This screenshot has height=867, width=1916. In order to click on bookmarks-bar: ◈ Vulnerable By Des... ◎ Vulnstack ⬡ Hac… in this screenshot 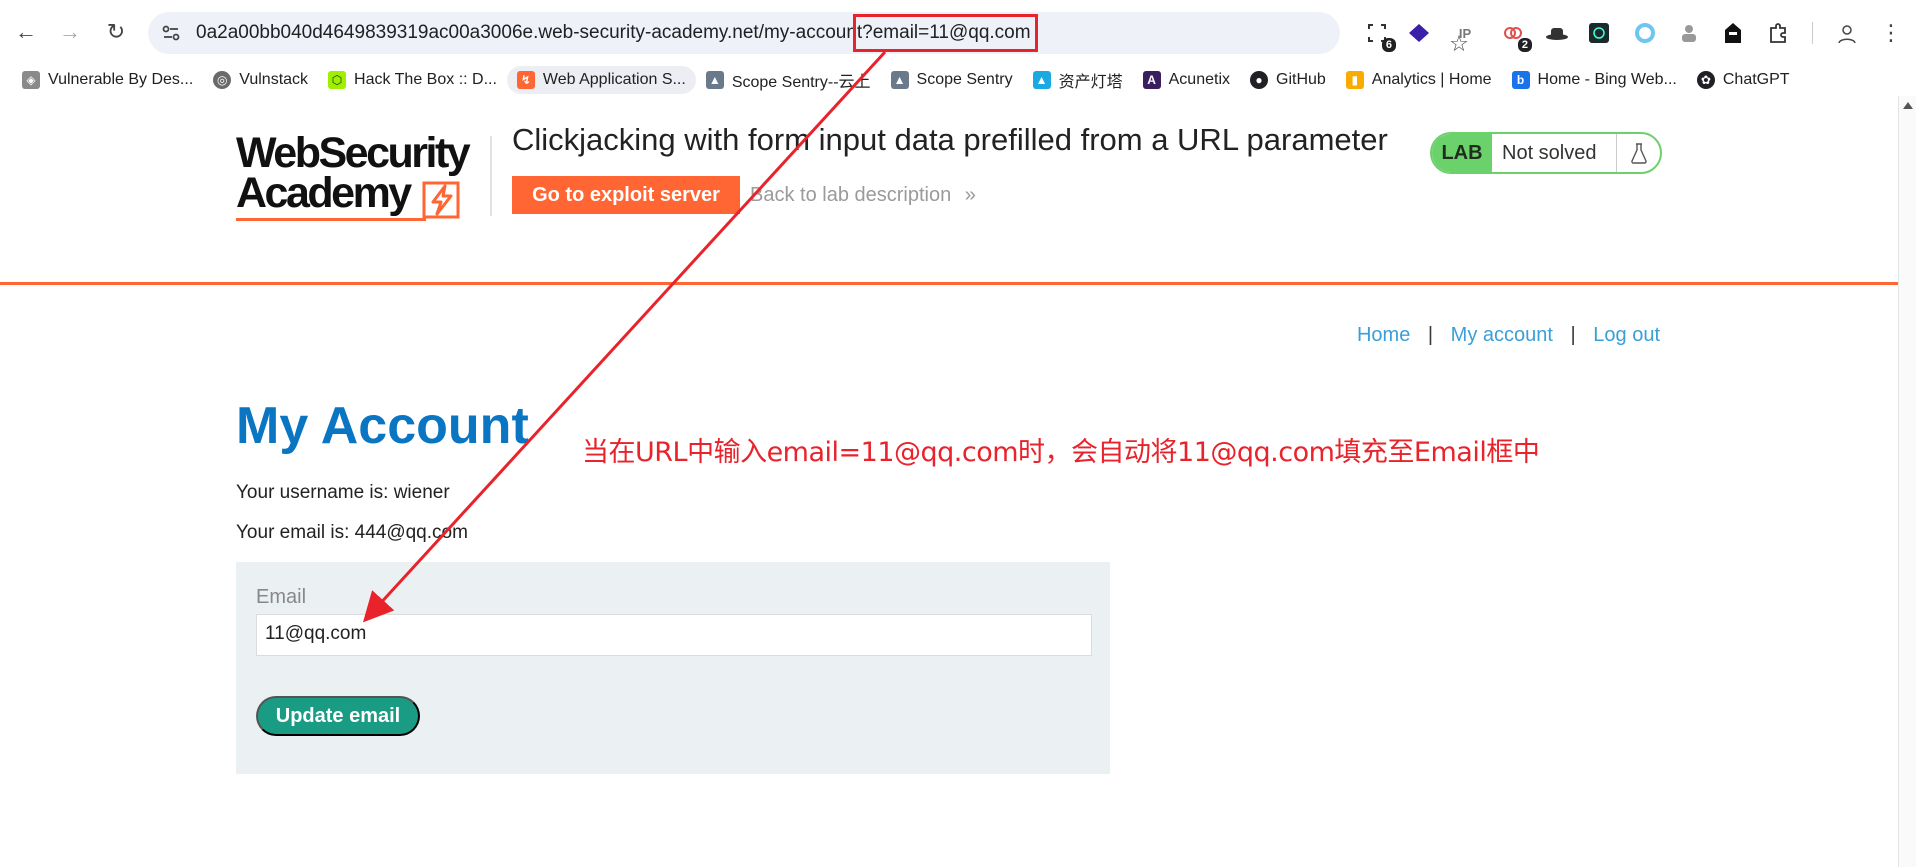, I will do `click(958, 80)`.